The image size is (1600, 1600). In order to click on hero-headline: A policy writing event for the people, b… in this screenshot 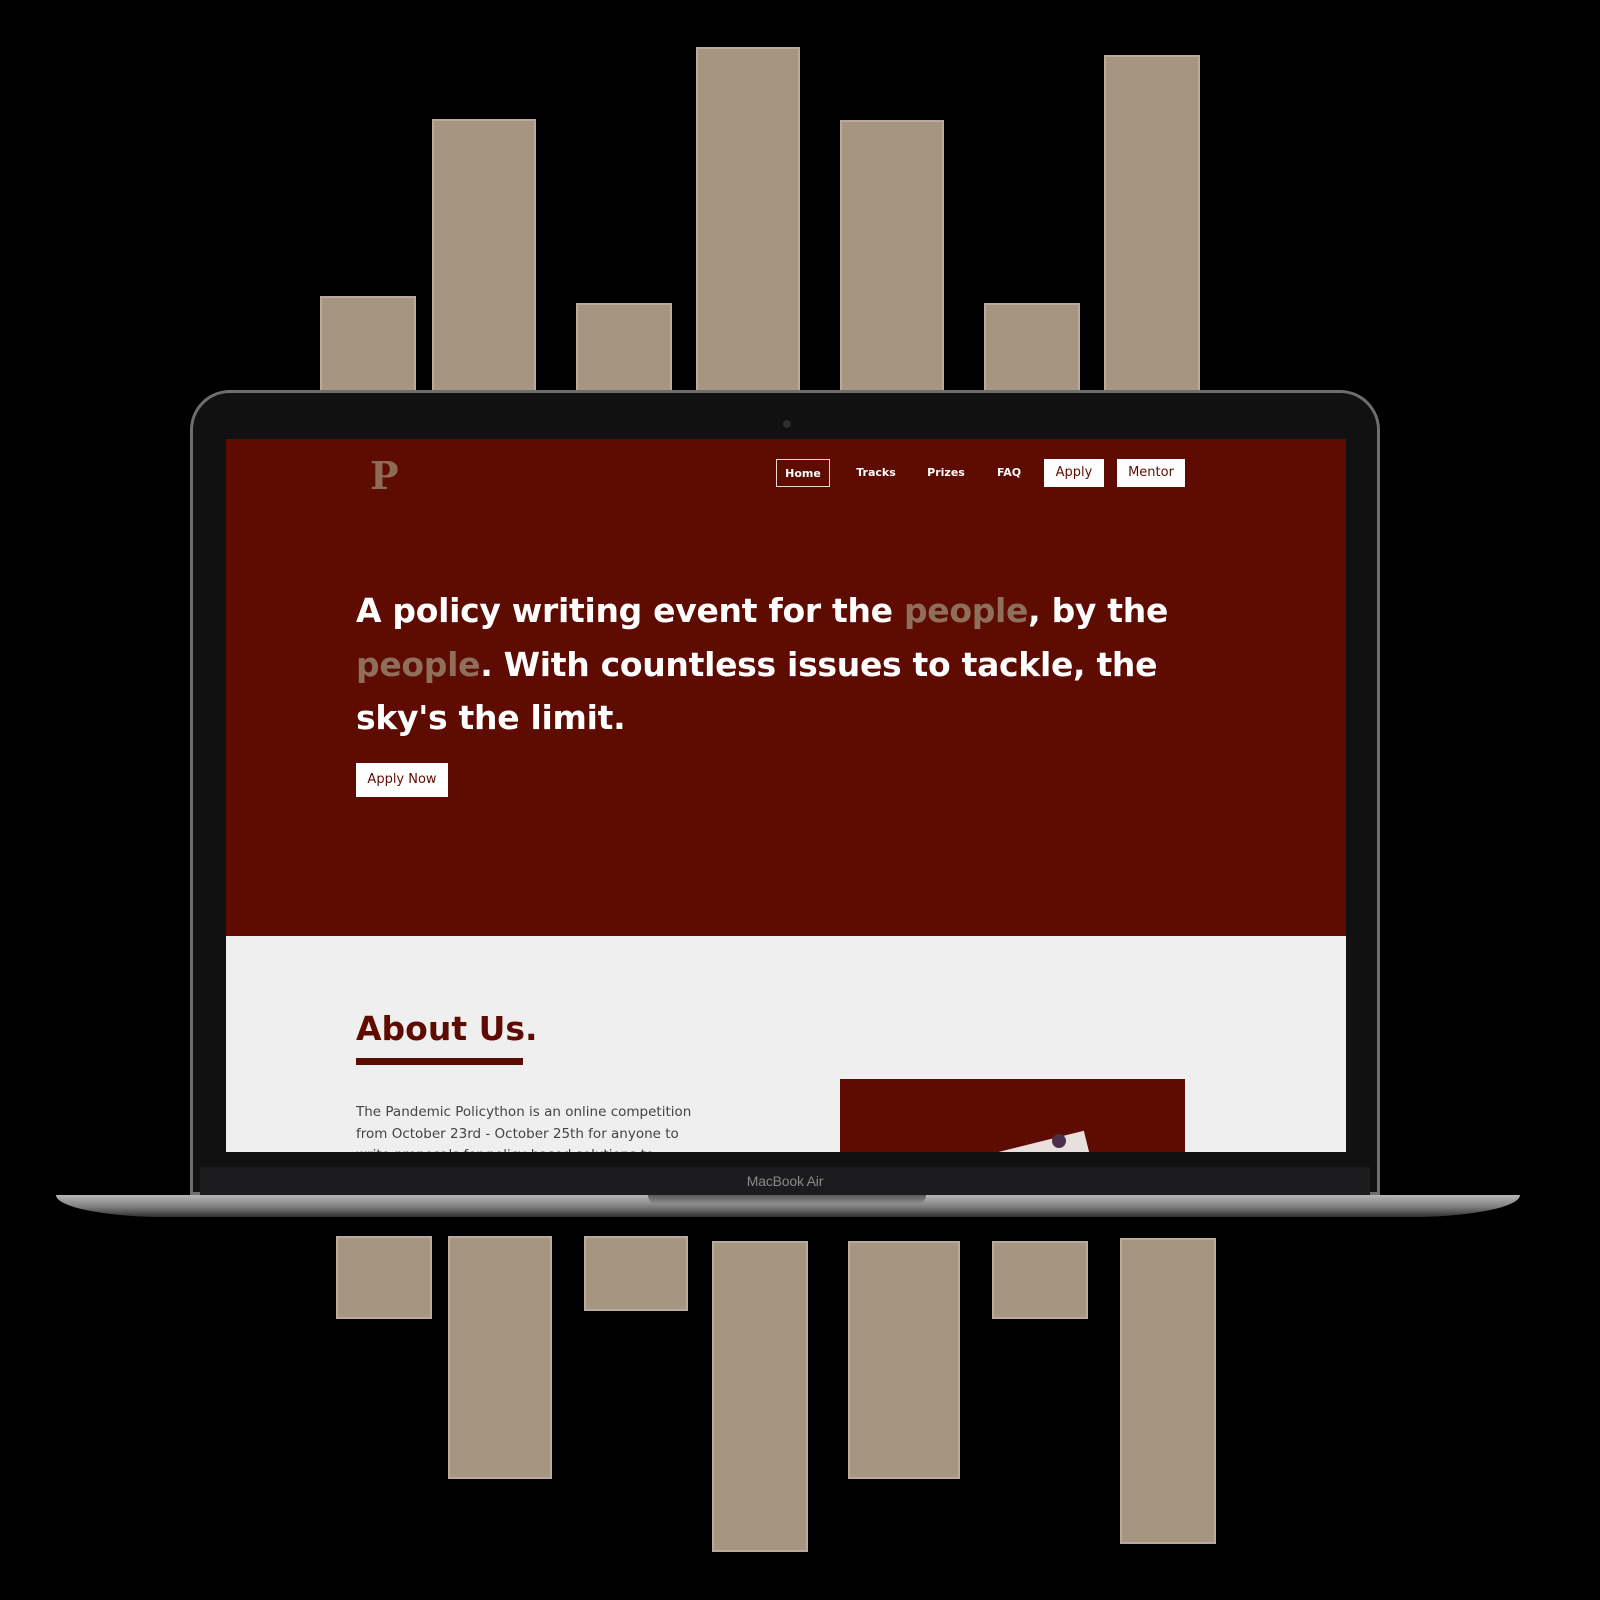, I will do `click(786, 664)`.